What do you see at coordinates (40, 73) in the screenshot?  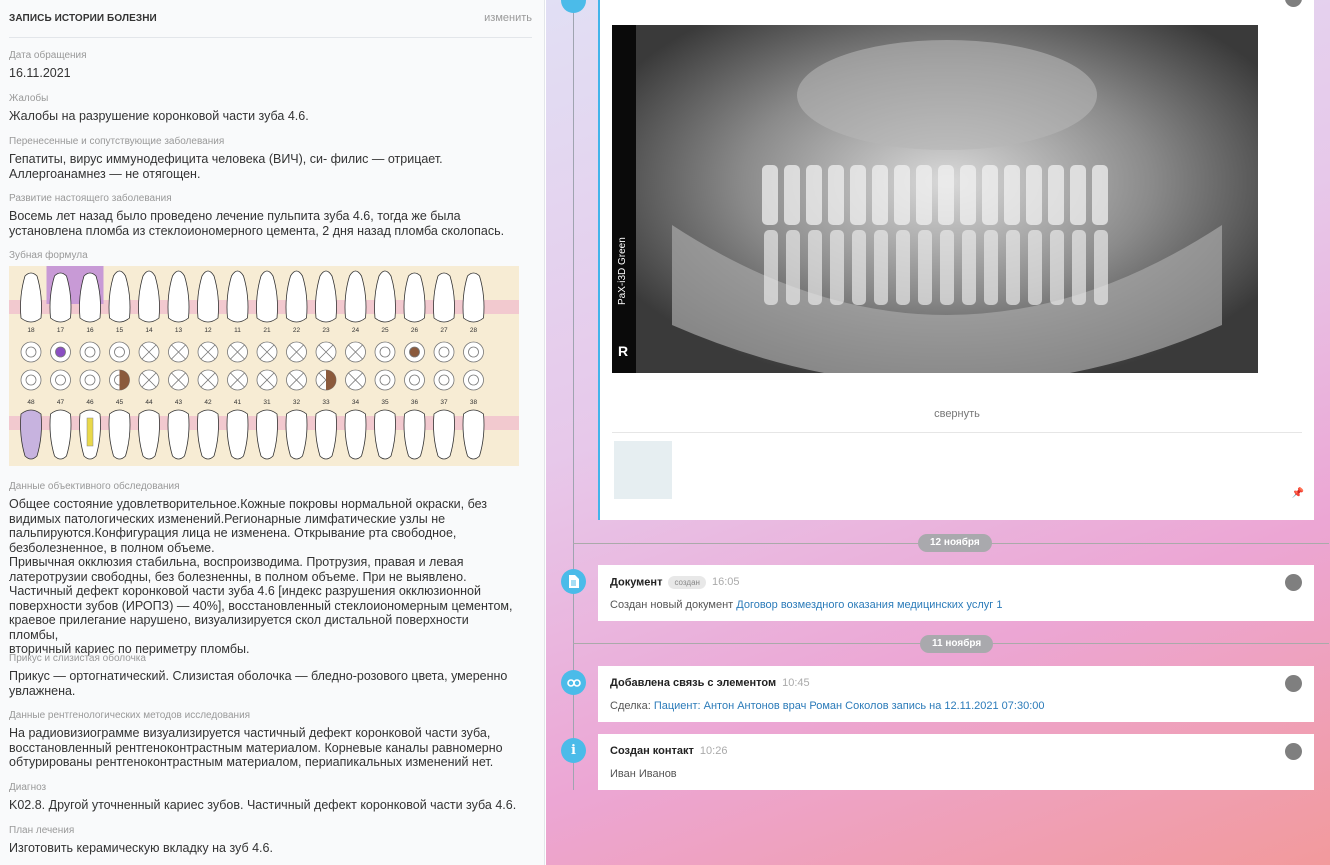 I see `field-value: 16.11.2021` at bounding box center [40, 73].